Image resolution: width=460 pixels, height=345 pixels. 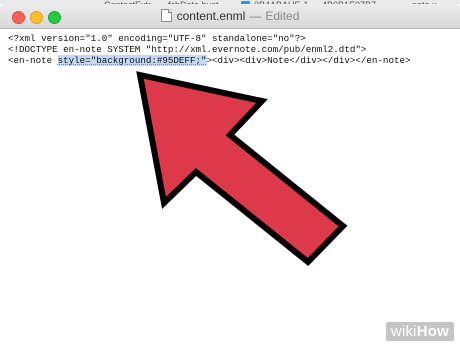 What do you see at coordinates (33, 60) in the screenshot?
I see `code-en-note-open: <en-note` at bounding box center [33, 60].